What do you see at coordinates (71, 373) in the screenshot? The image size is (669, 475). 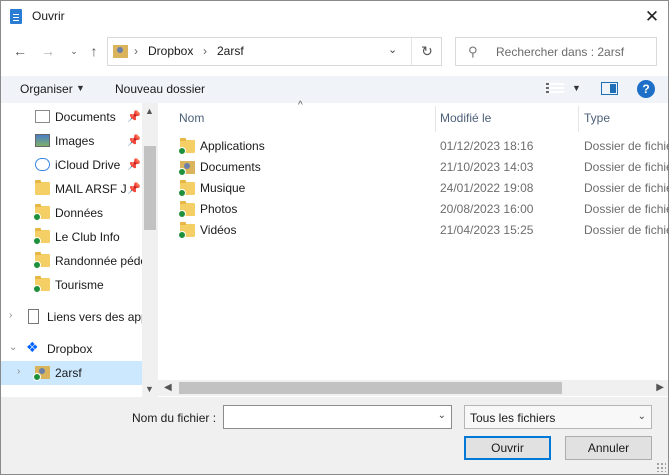 I see `nav-item-2arsf: › 2arsf` at bounding box center [71, 373].